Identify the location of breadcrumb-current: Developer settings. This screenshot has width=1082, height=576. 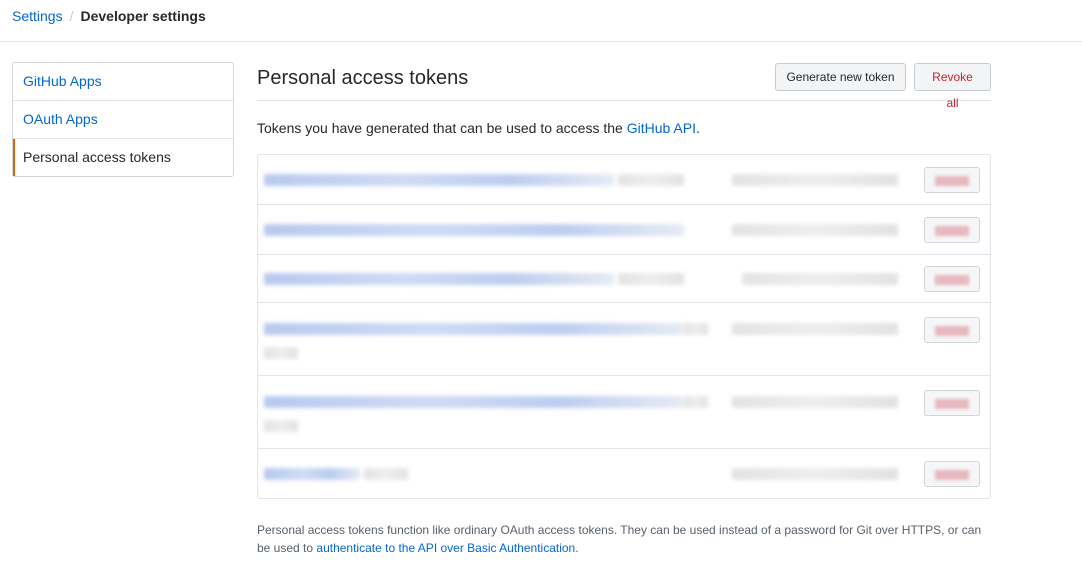
(143, 16).